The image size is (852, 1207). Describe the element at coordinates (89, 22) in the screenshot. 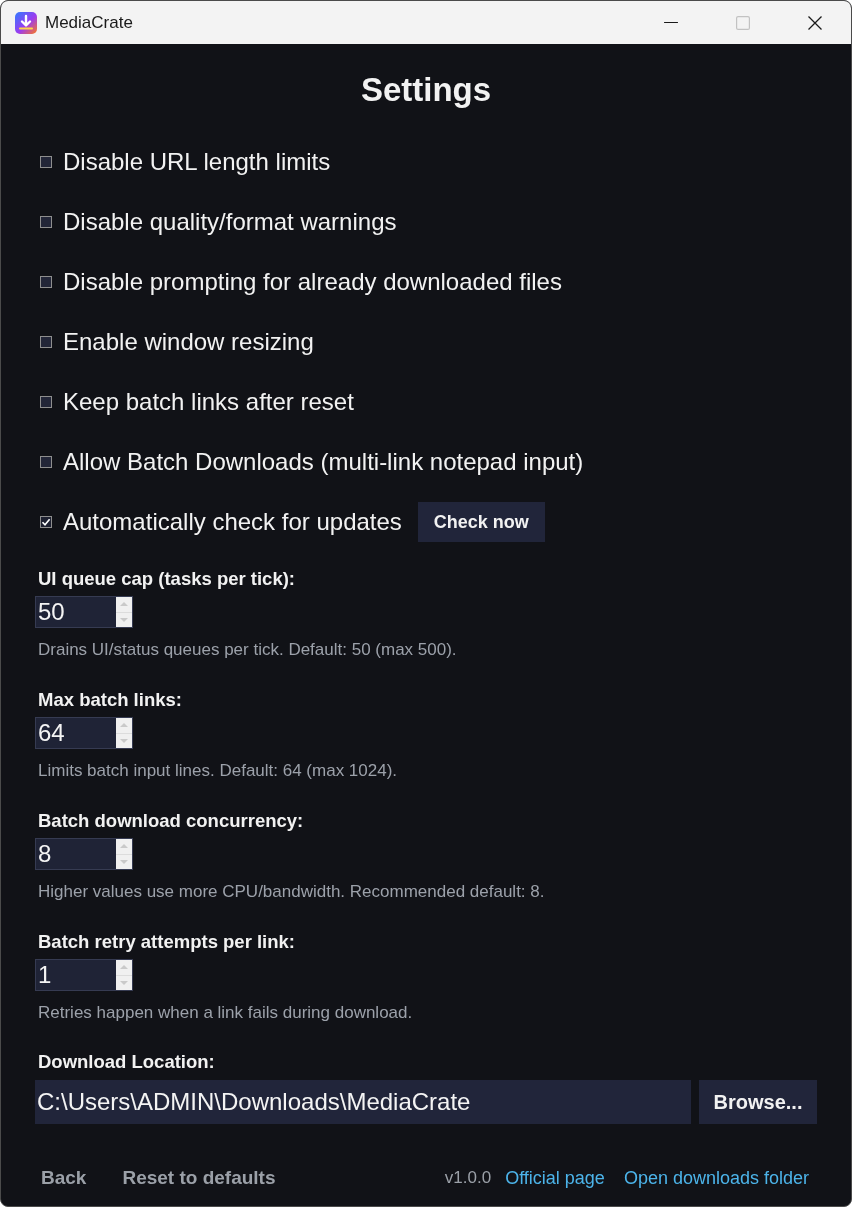

I see `window-title: MediaCrate` at that location.